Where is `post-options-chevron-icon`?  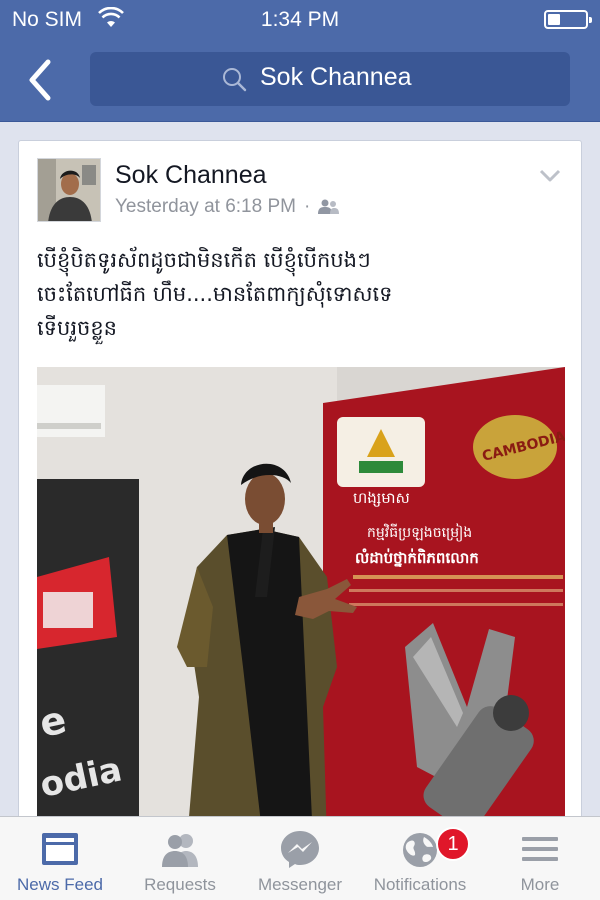 post-options-chevron-icon is located at coordinates (550, 176).